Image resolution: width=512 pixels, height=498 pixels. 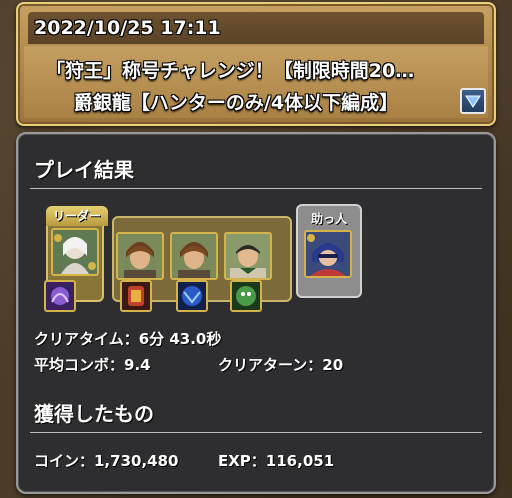 I want to click on helper-label: 助っ人, so click(x=328, y=219).